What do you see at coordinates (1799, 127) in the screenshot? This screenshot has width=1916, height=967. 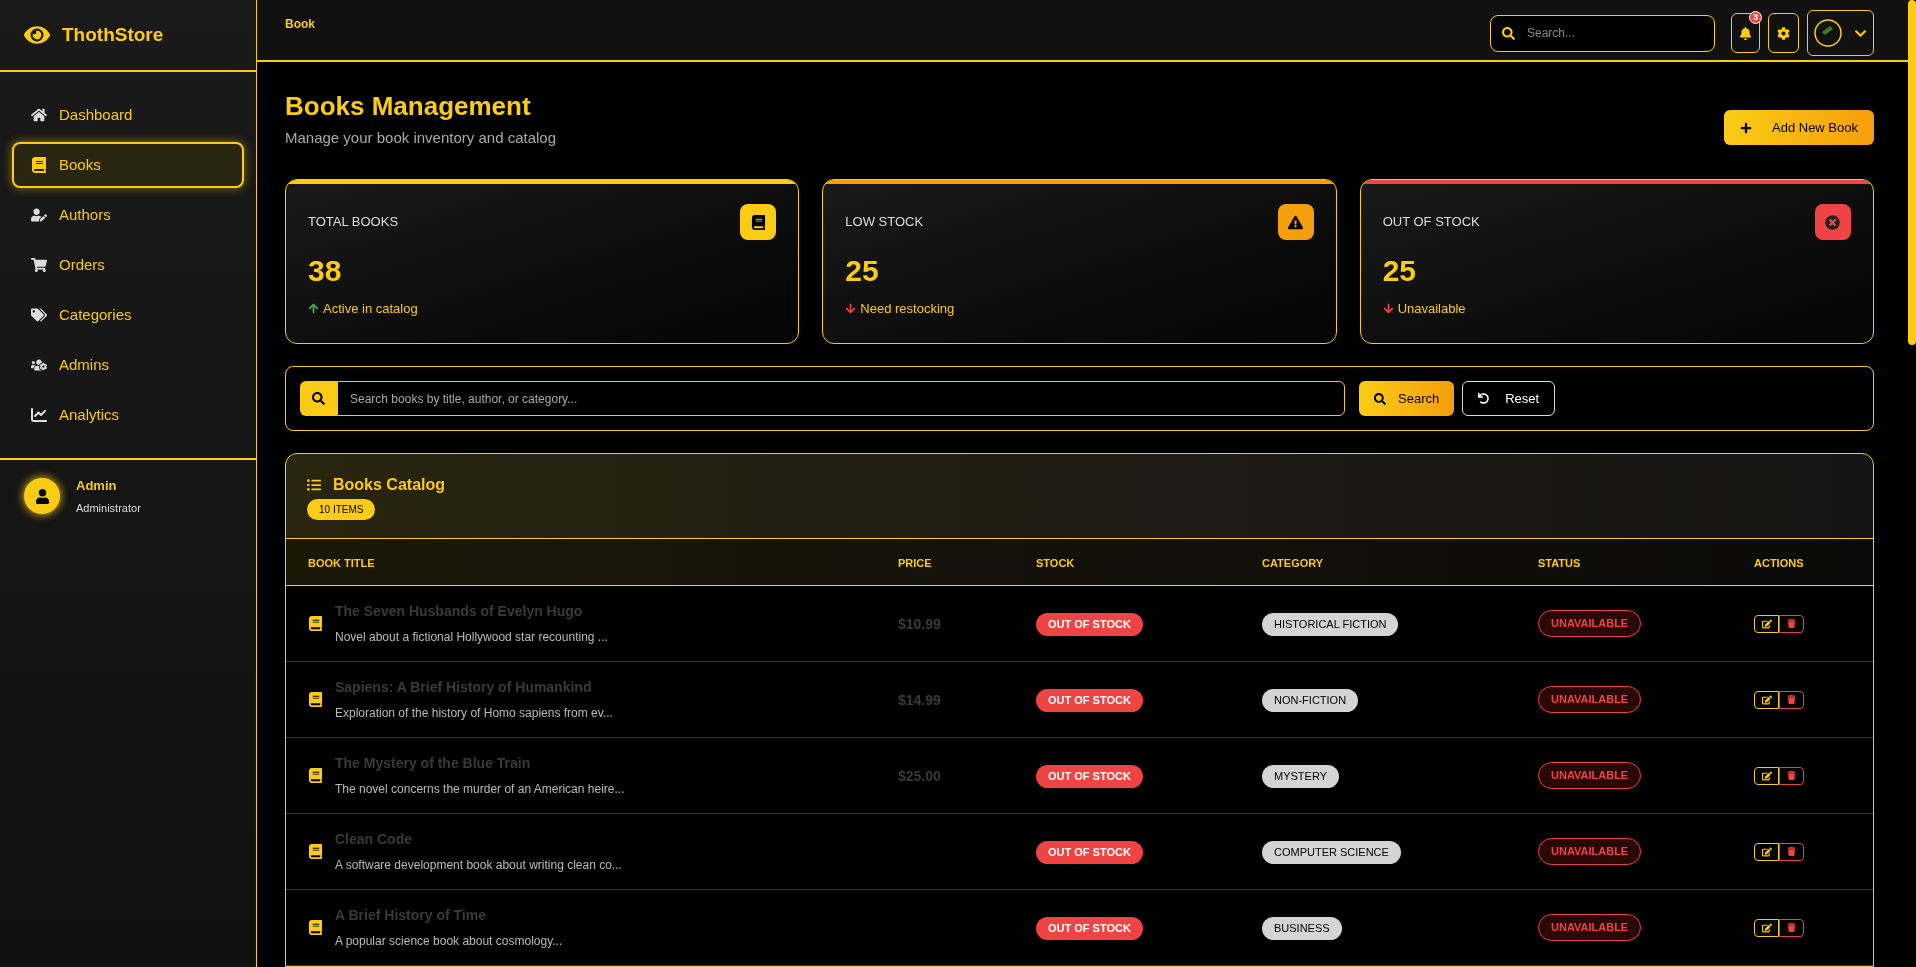 I see `add-book-button: Add New Book` at bounding box center [1799, 127].